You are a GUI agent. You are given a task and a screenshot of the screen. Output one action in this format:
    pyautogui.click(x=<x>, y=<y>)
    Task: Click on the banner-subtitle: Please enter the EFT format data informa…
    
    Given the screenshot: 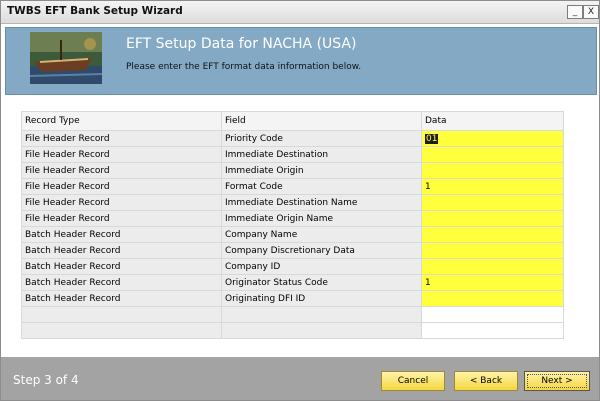 What is the action you would take?
    pyautogui.click(x=244, y=67)
    